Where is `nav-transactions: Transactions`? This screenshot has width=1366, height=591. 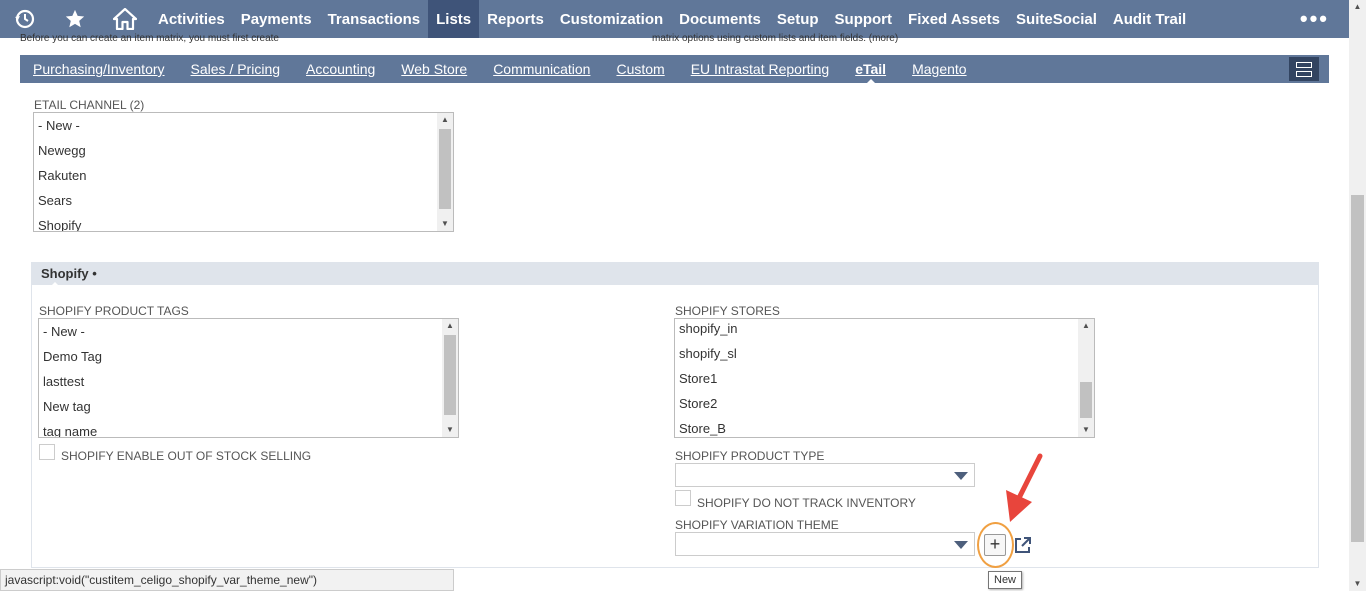 nav-transactions: Transactions is located at coordinates (374, 19).